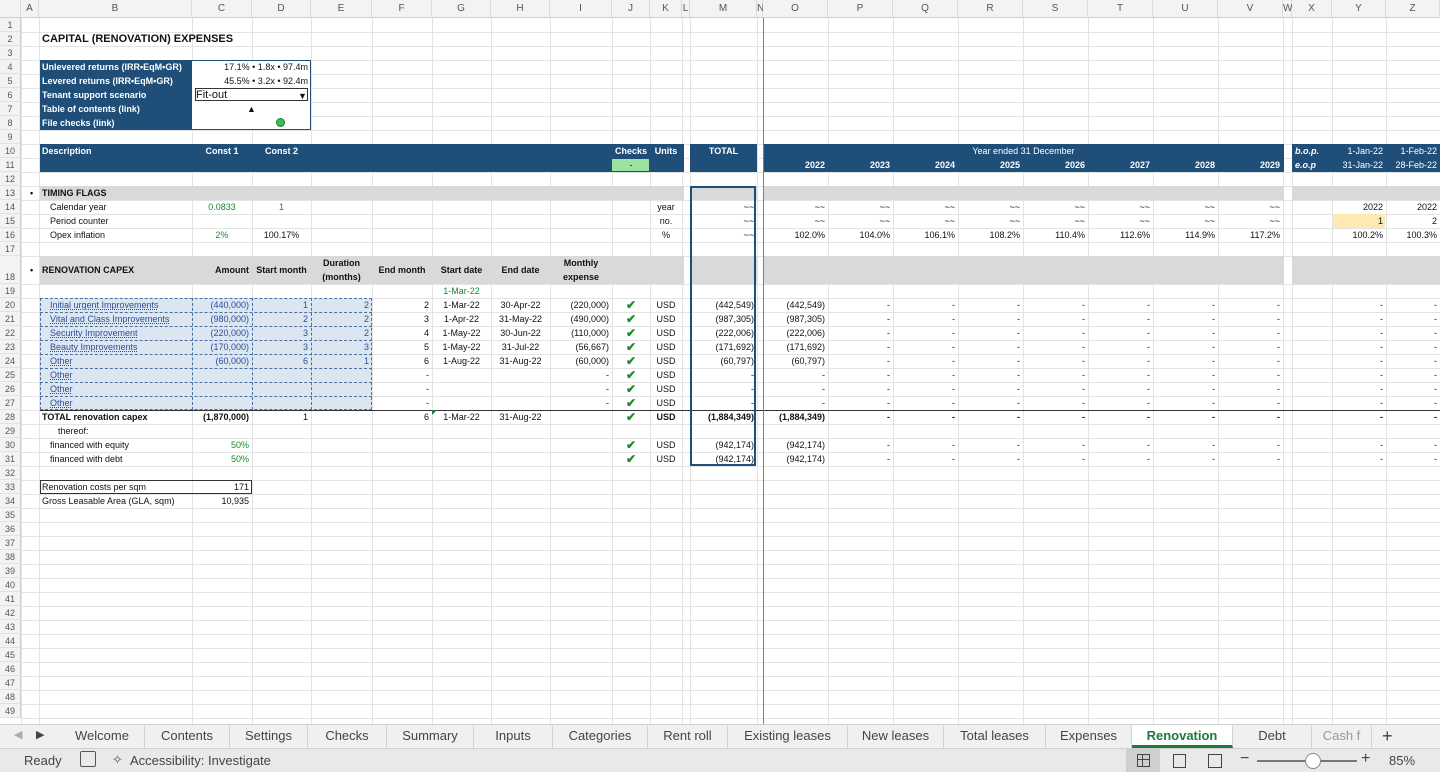 The width and height of the screenshot is (1440, 772). I want to click on row-header-4: 4, so click(10, 67).